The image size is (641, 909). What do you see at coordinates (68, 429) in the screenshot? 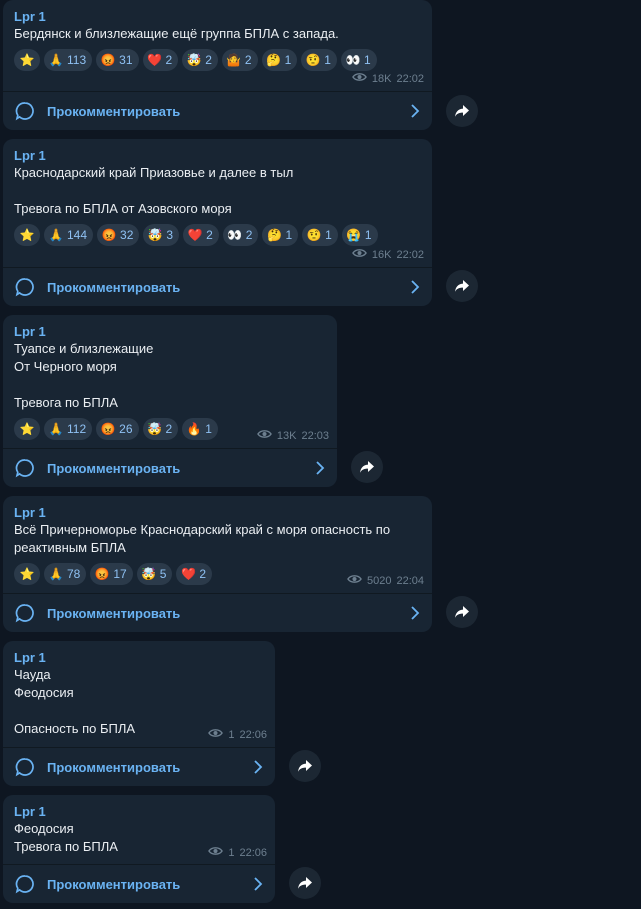
I see `reaction-chip: 🙏 112` at bounding box center [68, 429].